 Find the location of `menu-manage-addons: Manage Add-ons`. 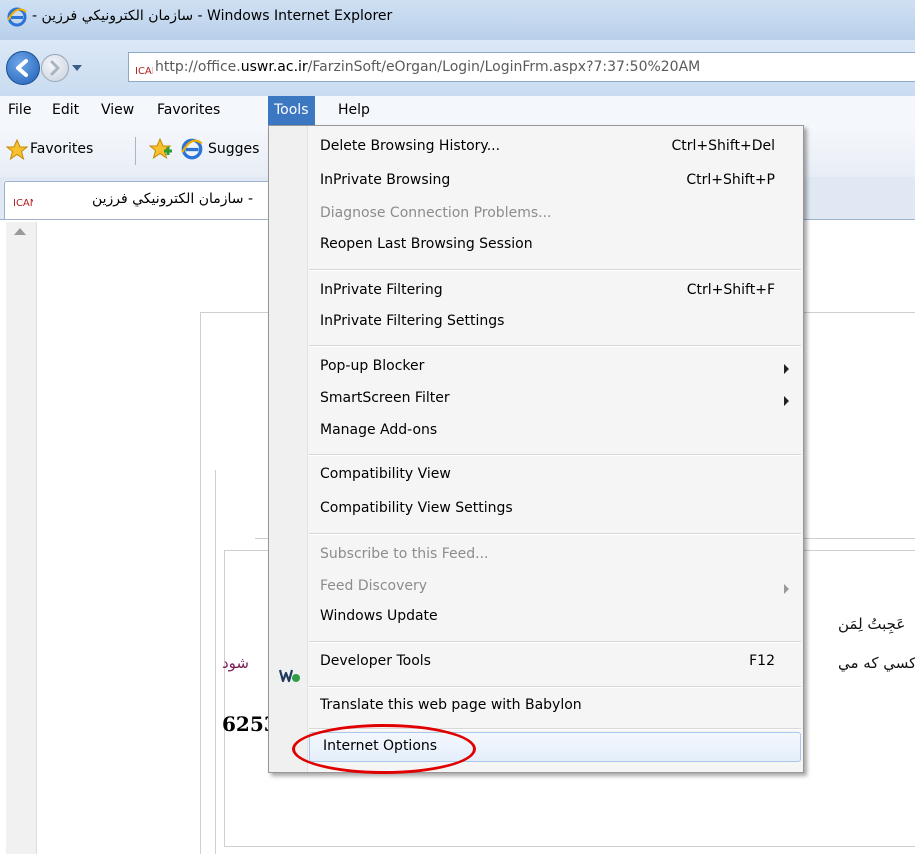

menu-manage-addons: Manage Add-ons is located at coordinates (555, 432).